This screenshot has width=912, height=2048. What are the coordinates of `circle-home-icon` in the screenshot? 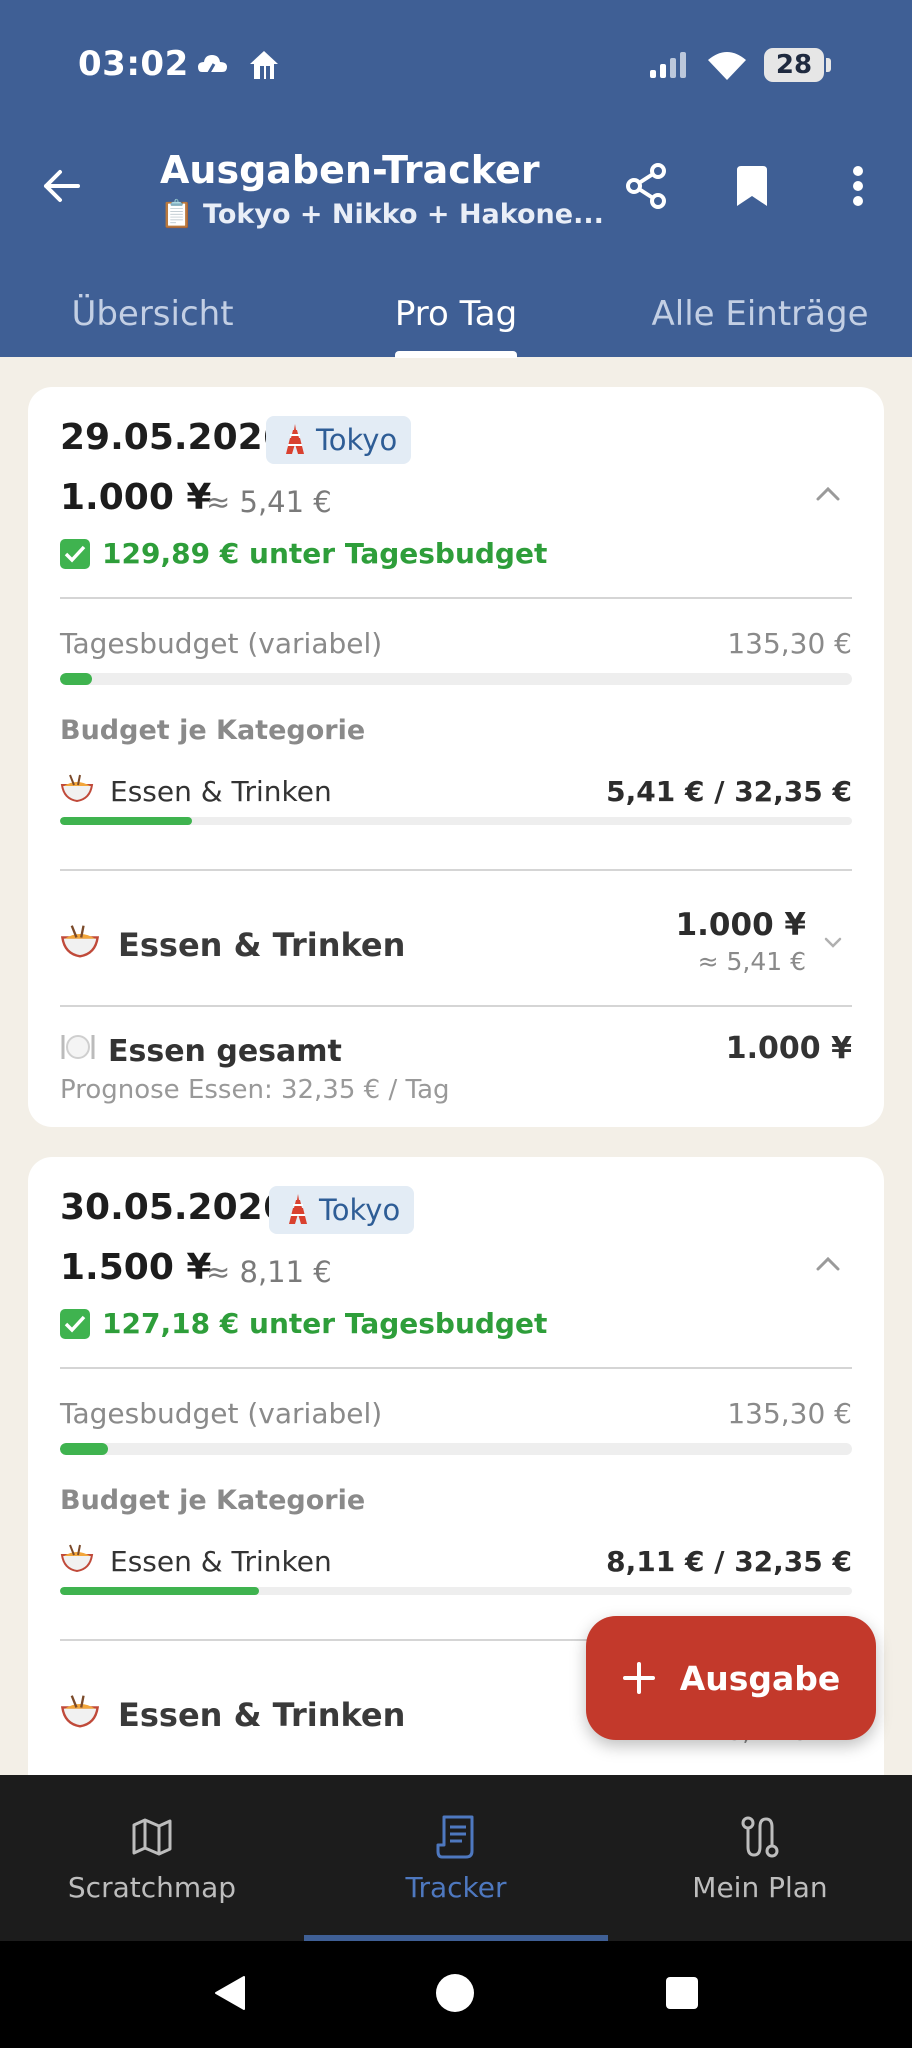 It's located at (455, 1995).